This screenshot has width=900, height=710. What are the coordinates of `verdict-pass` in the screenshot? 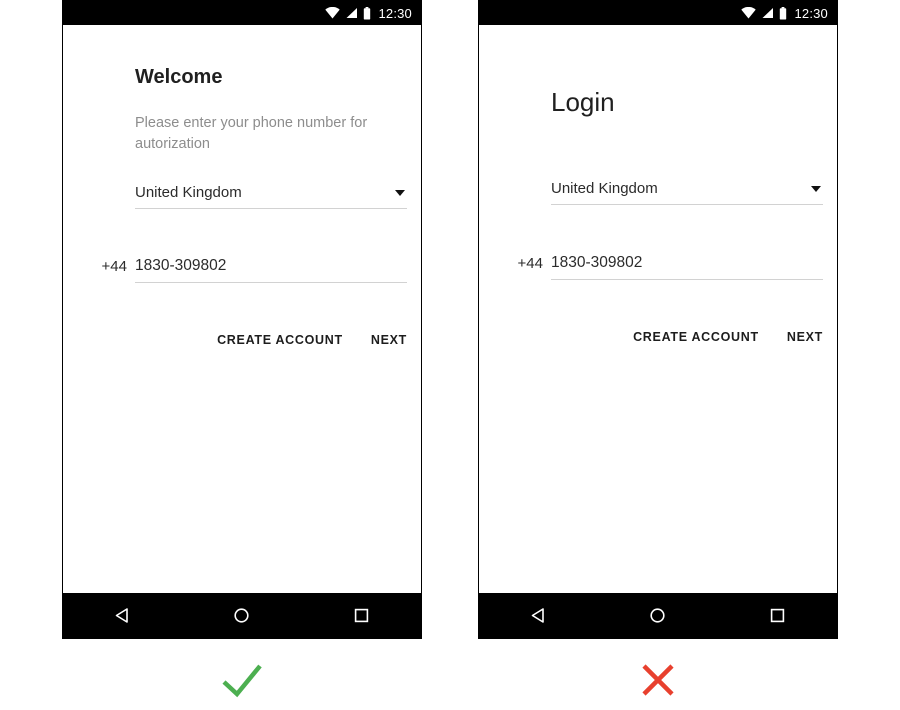 It's located at (242, 680).